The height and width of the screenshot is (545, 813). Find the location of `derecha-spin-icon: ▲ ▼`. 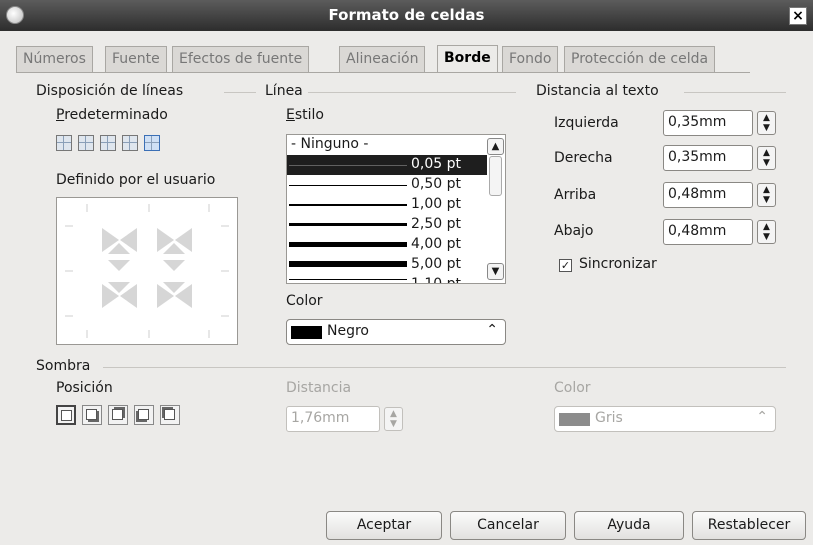

derecha-spin-icon: ▲ ▼ is located at coordinates (766, 158).